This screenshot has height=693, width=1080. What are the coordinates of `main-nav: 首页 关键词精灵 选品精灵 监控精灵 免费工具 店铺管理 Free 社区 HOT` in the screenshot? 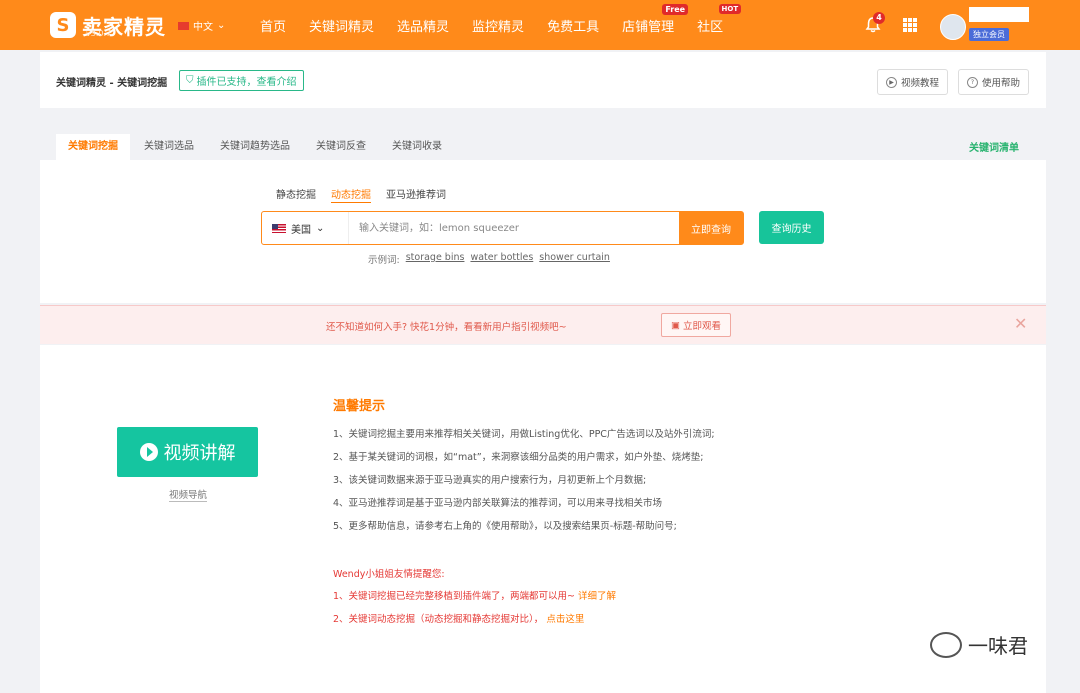 It's located at (503, 25).